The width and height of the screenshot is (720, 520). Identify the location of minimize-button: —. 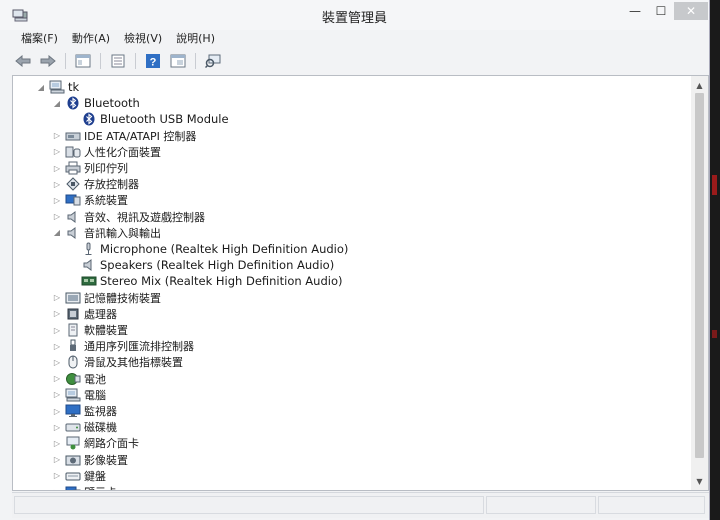
(635, 11).